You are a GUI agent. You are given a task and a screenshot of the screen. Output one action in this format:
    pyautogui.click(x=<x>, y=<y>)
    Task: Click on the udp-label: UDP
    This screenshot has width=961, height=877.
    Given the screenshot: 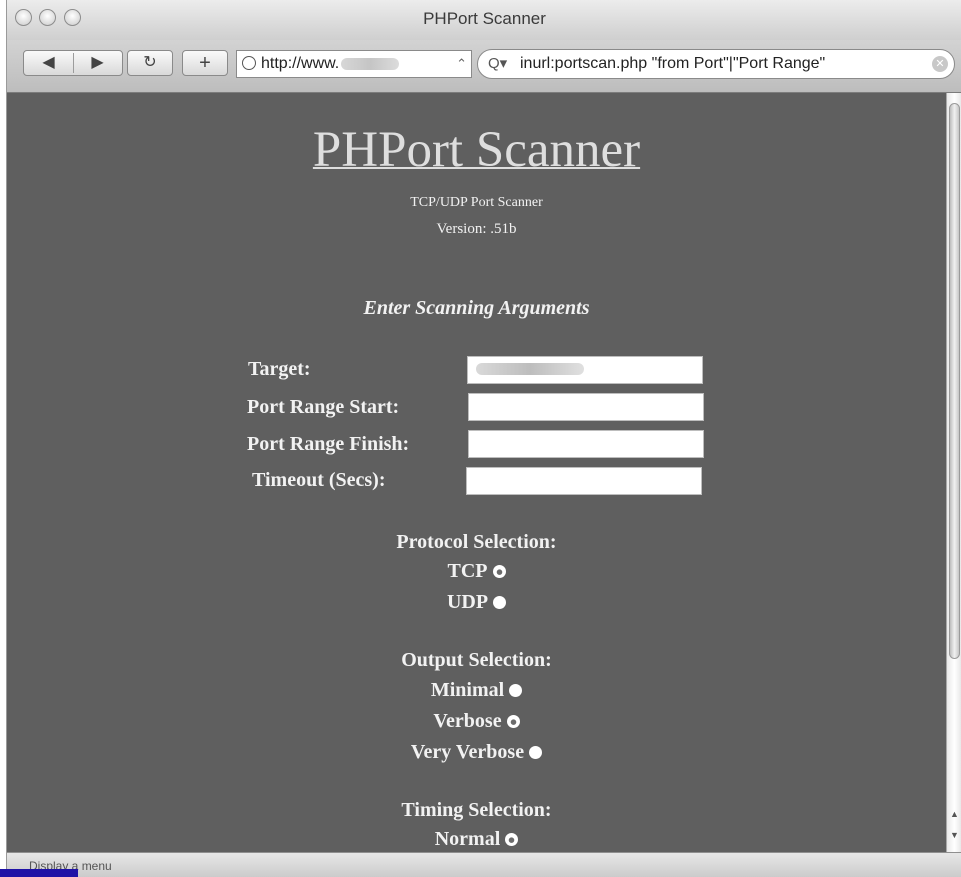 What is the action you would take?
    pyautogui.click(x=467, y=602)
    